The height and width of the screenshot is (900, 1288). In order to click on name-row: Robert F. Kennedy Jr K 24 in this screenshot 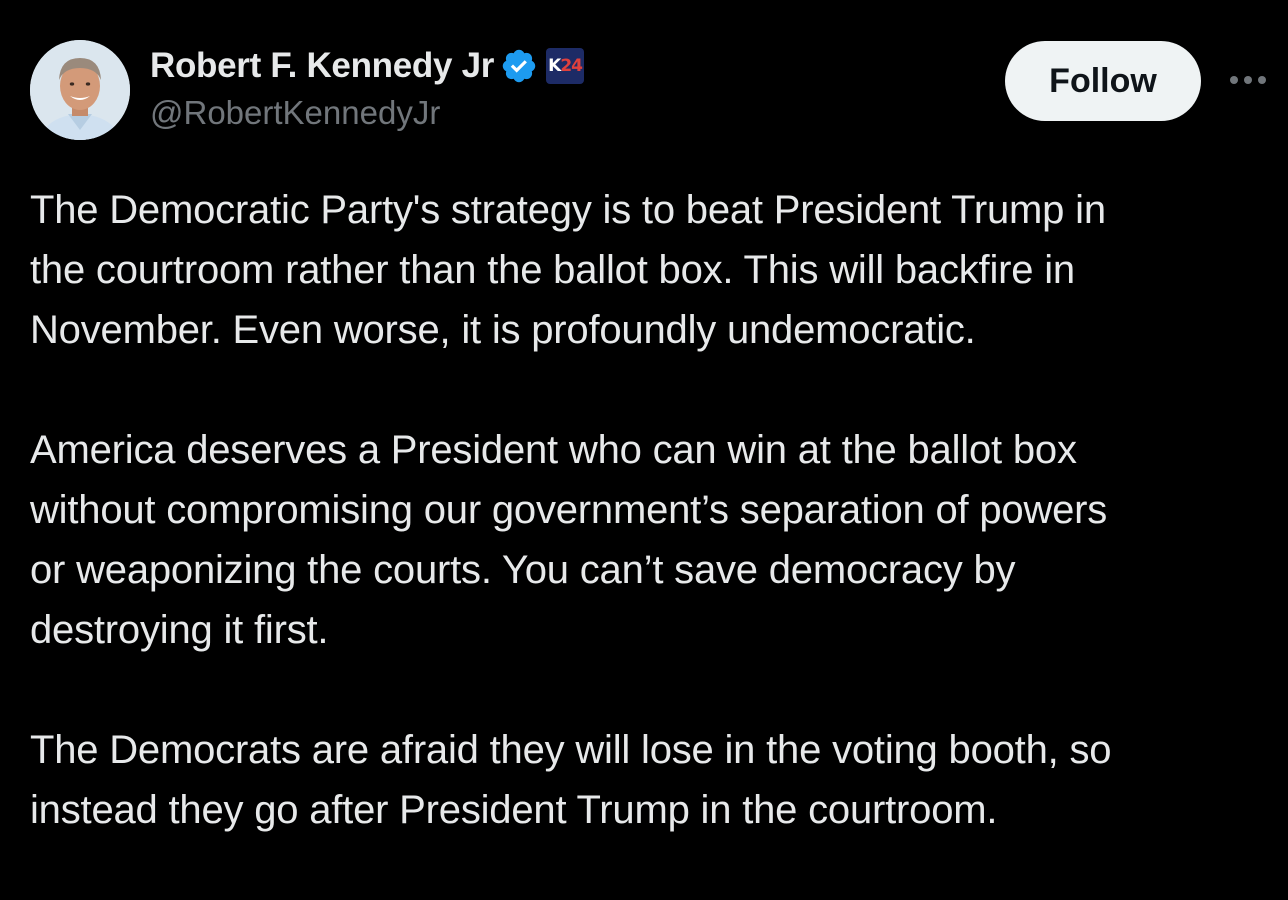, I will do `click(367, 66)`.